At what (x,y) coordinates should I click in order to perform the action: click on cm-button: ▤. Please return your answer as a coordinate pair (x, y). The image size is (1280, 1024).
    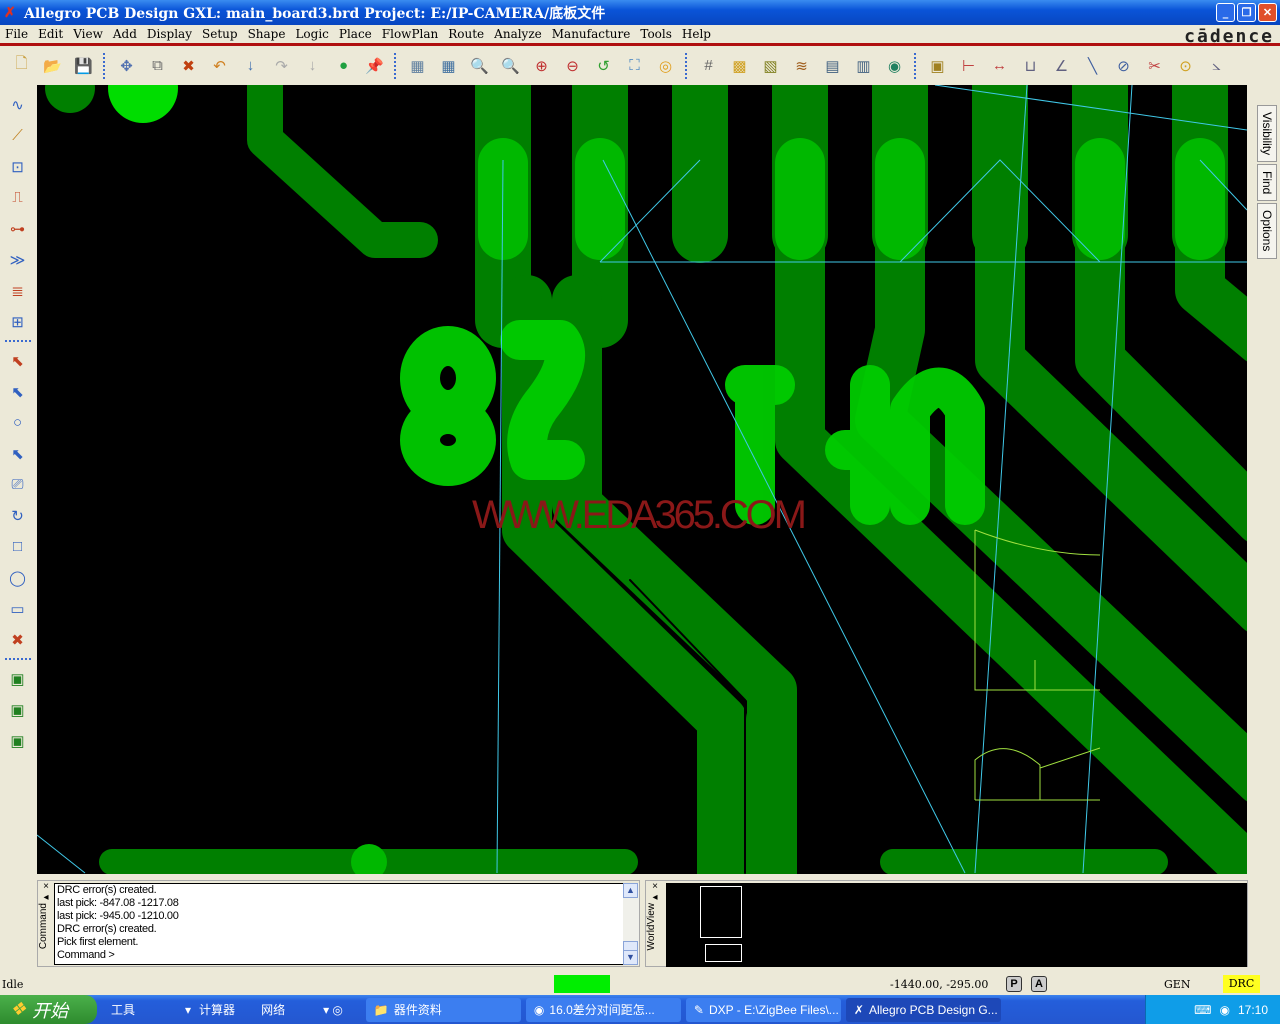
    Looking at the image, I should click on (833, 66).